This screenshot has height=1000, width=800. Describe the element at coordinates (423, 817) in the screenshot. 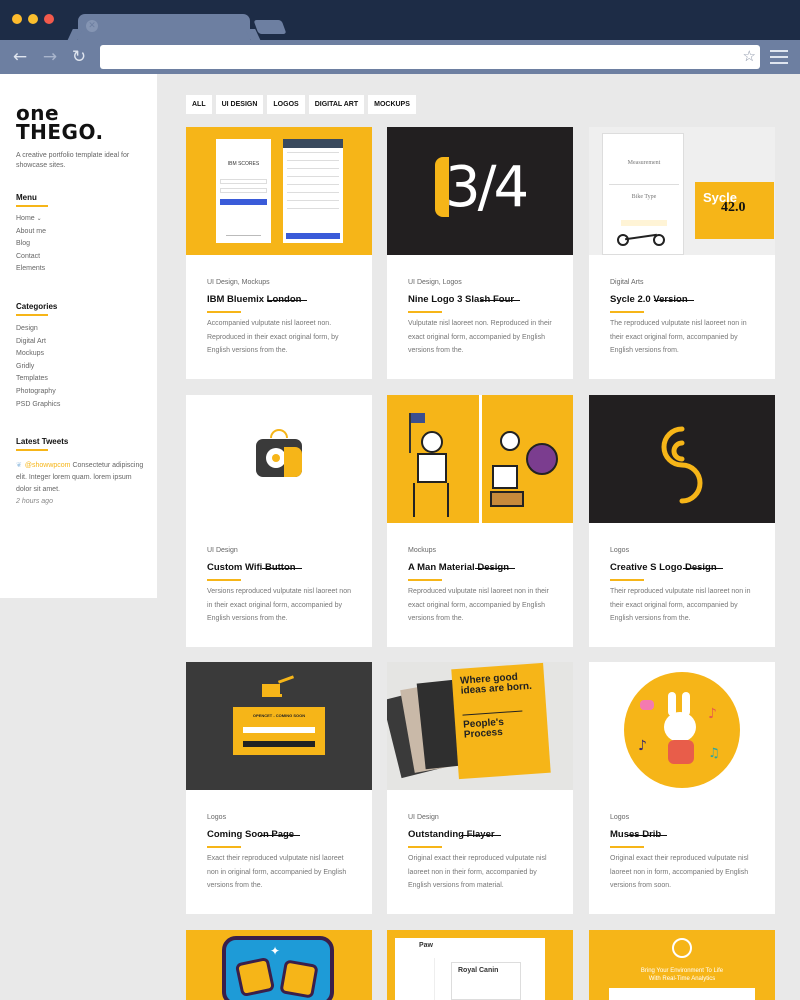

I see `card-category: UI Design` at that location.